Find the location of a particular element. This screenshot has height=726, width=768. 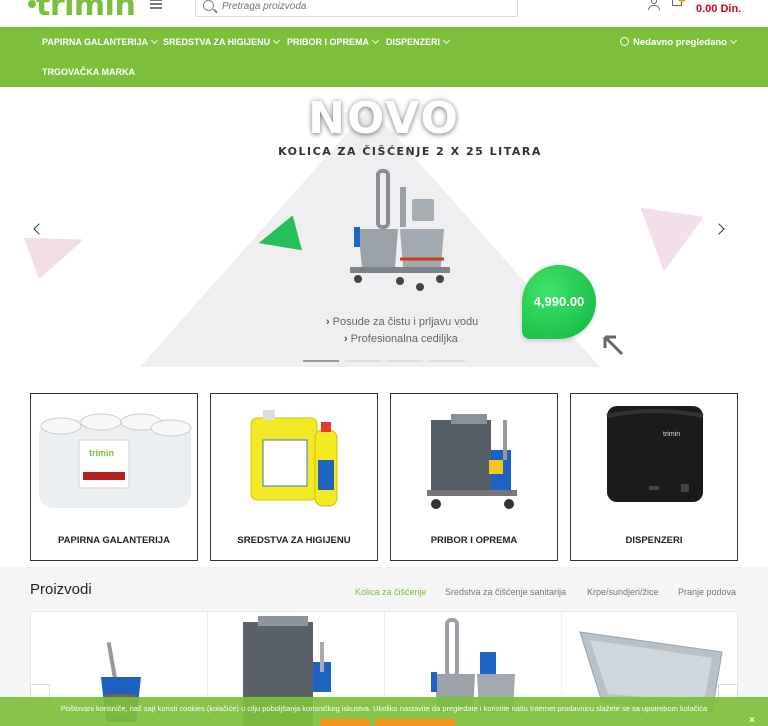

slider-next-button is located at coordinates (719, 229).